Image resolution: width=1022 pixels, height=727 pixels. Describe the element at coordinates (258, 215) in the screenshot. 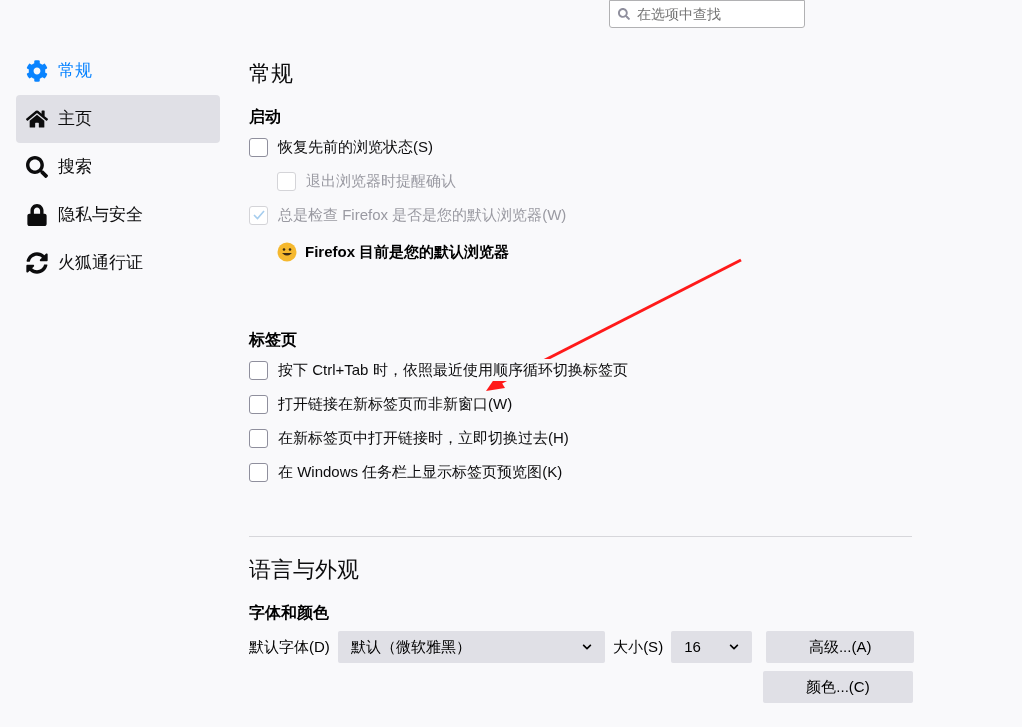

I see `checkmark-icon` at that location.